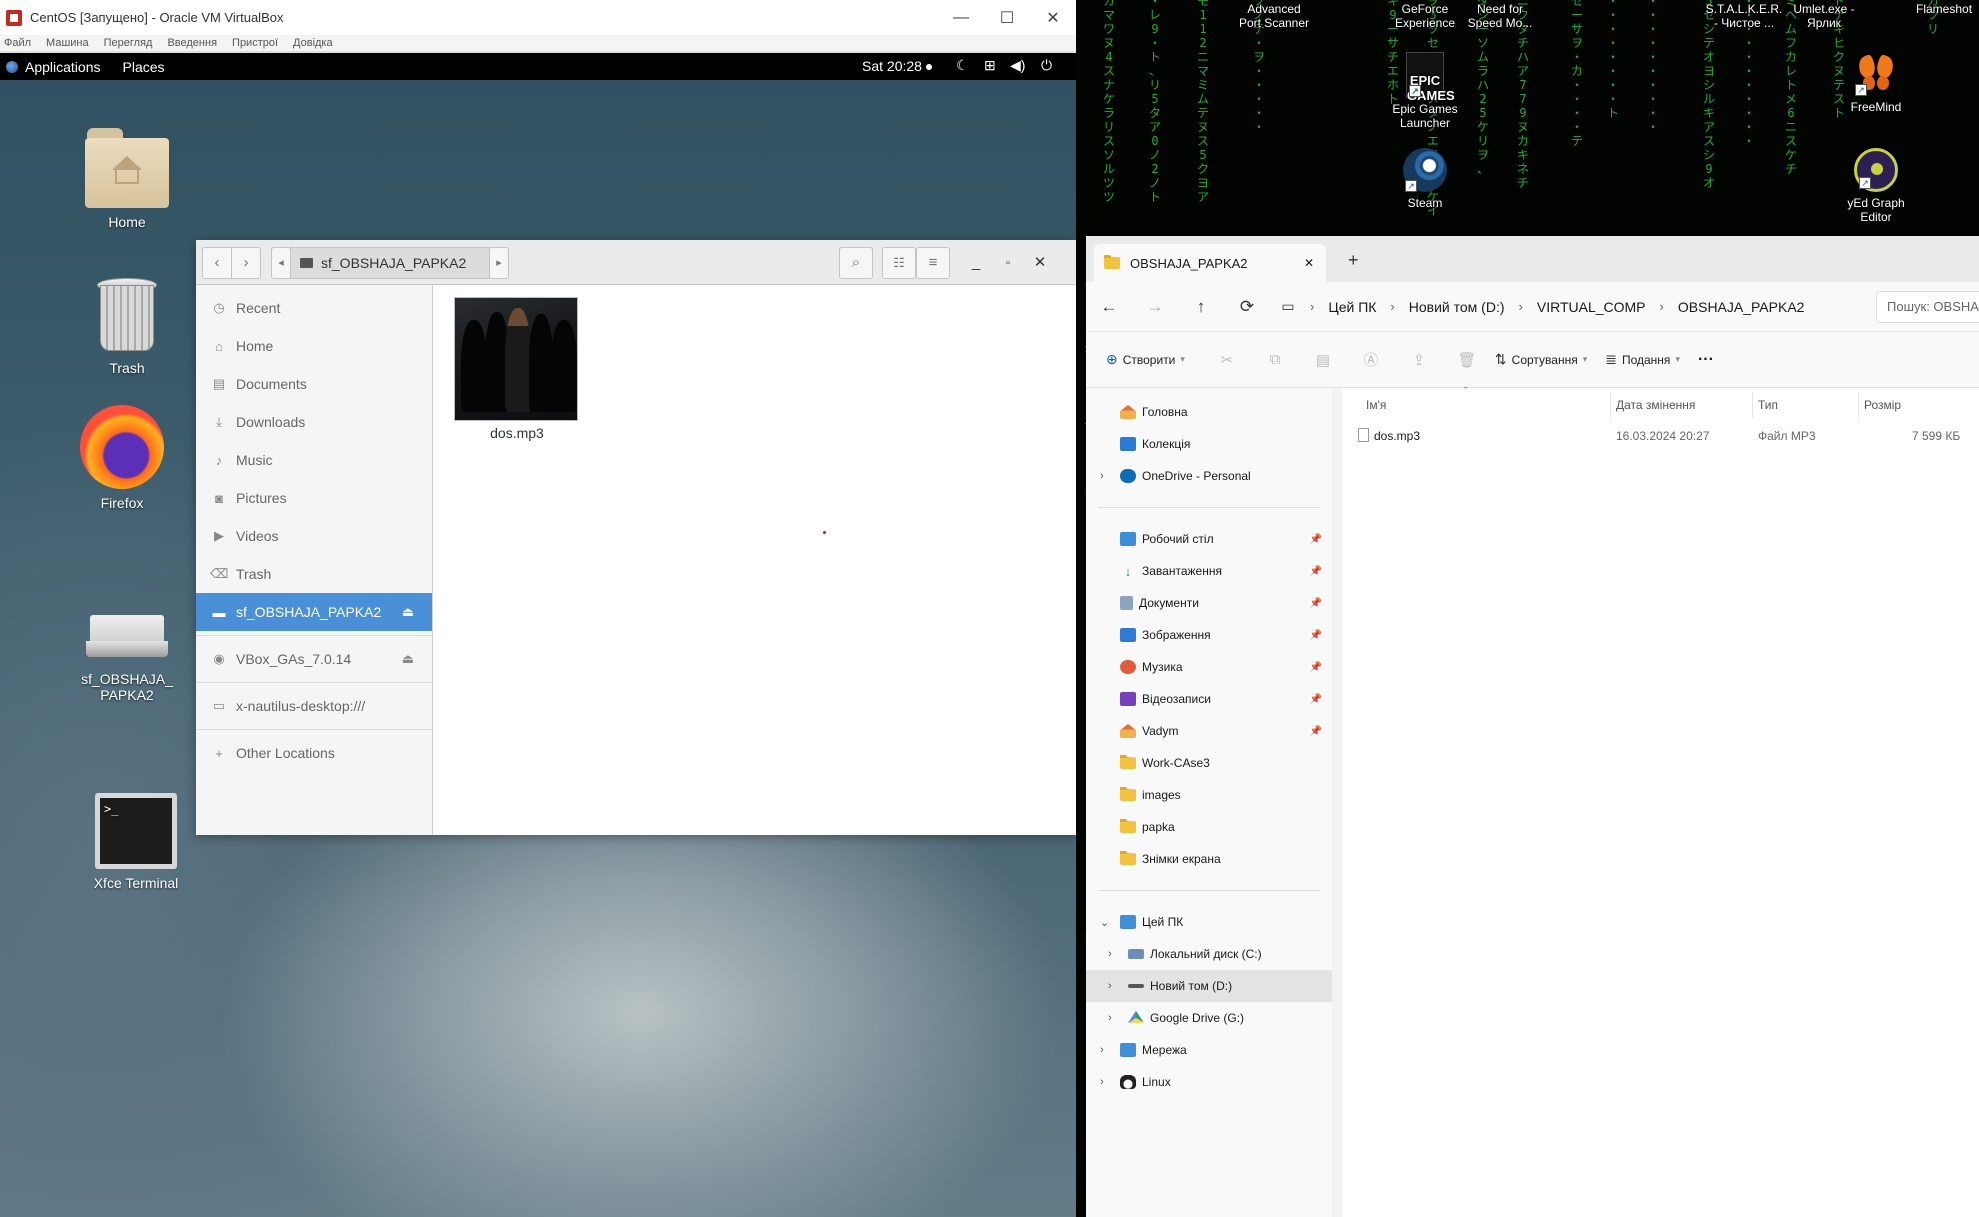 This screenshot has height=1217, width=1979. I want to click on sidebar-item-trash: ⌫ Trash, so click(314, 574).